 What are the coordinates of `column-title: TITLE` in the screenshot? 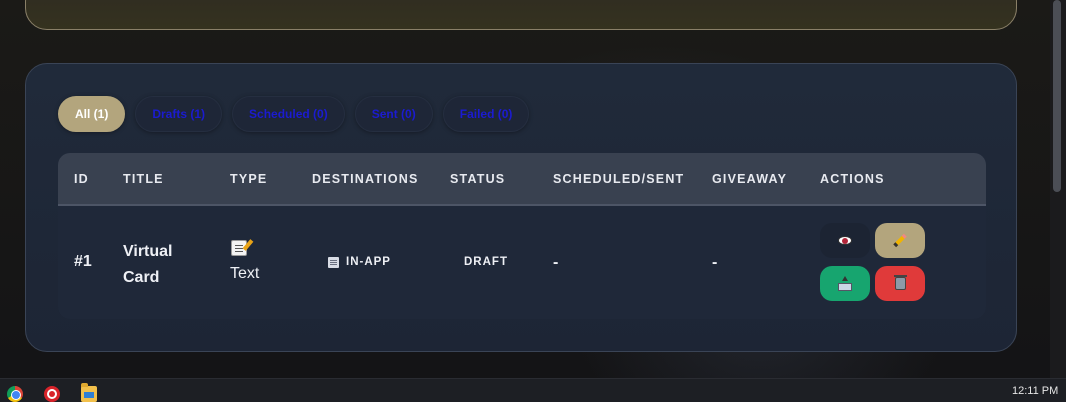 It's located at (143, 179).